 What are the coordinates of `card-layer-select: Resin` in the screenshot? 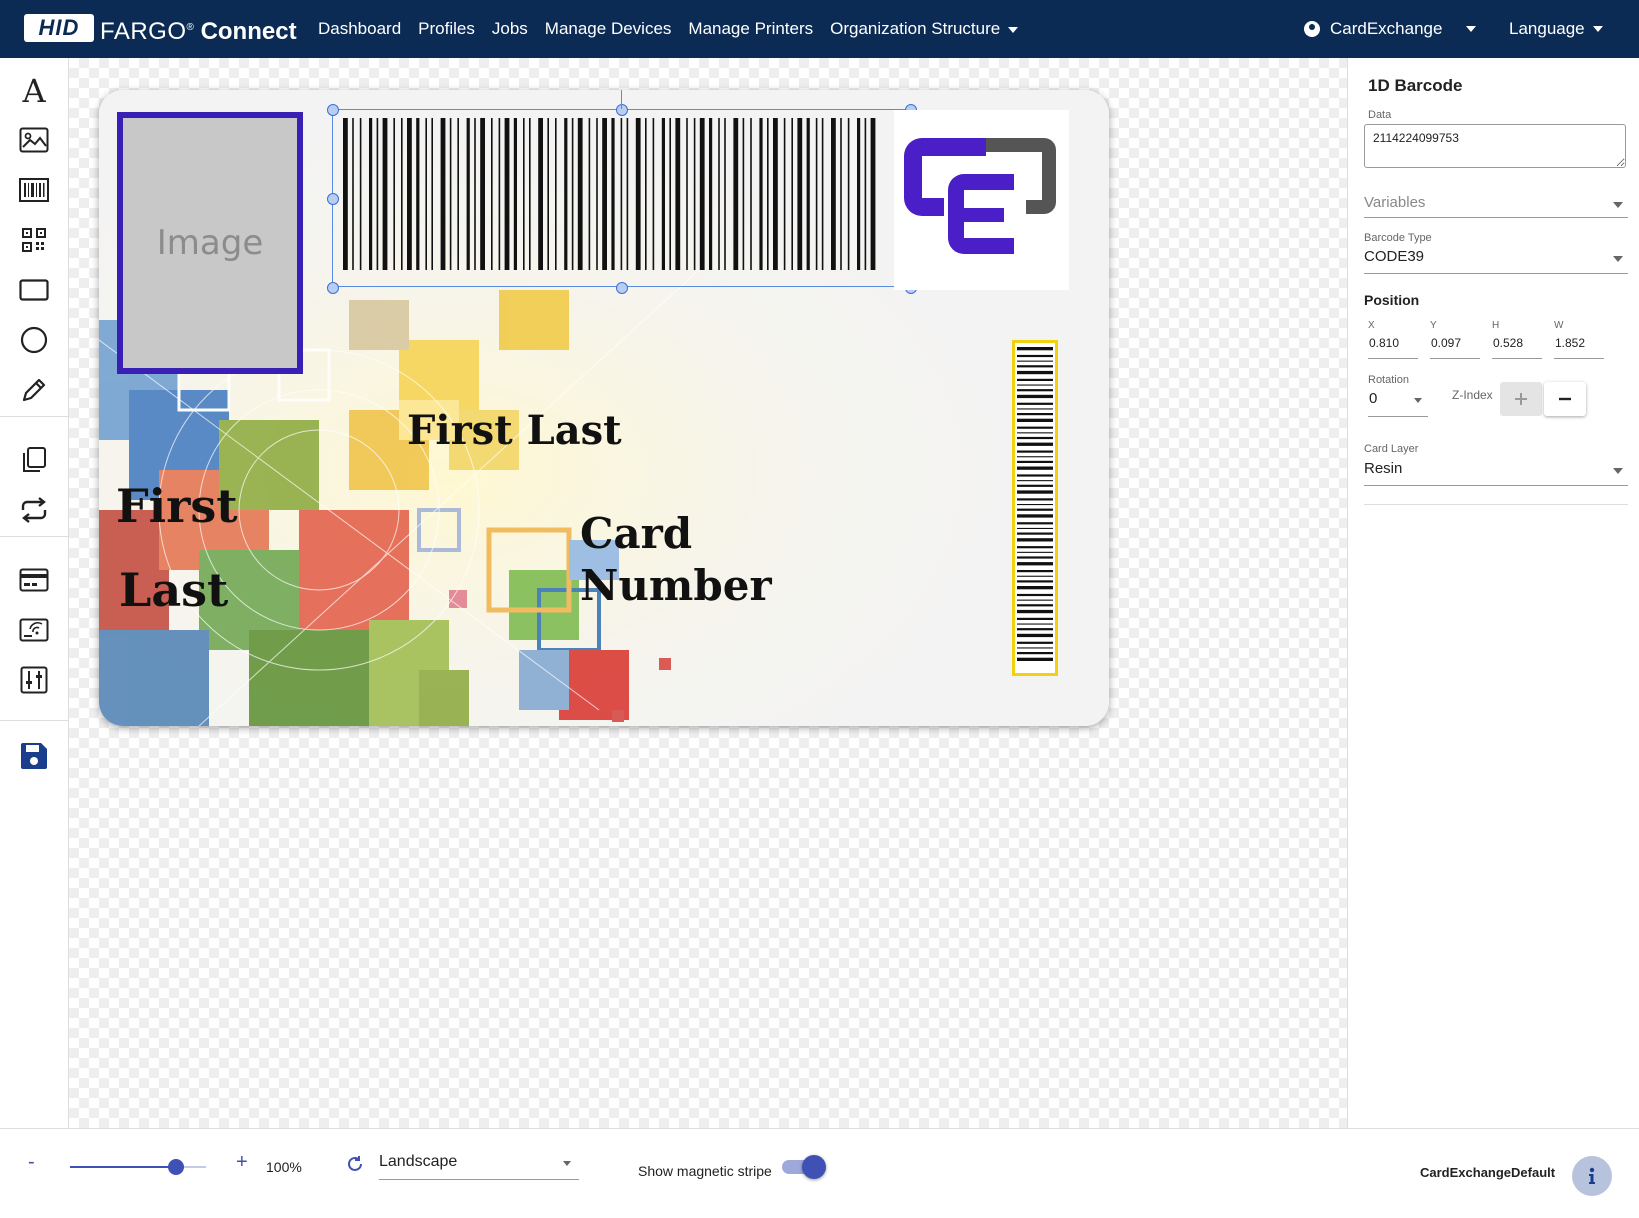 It's located at (1496, 473).